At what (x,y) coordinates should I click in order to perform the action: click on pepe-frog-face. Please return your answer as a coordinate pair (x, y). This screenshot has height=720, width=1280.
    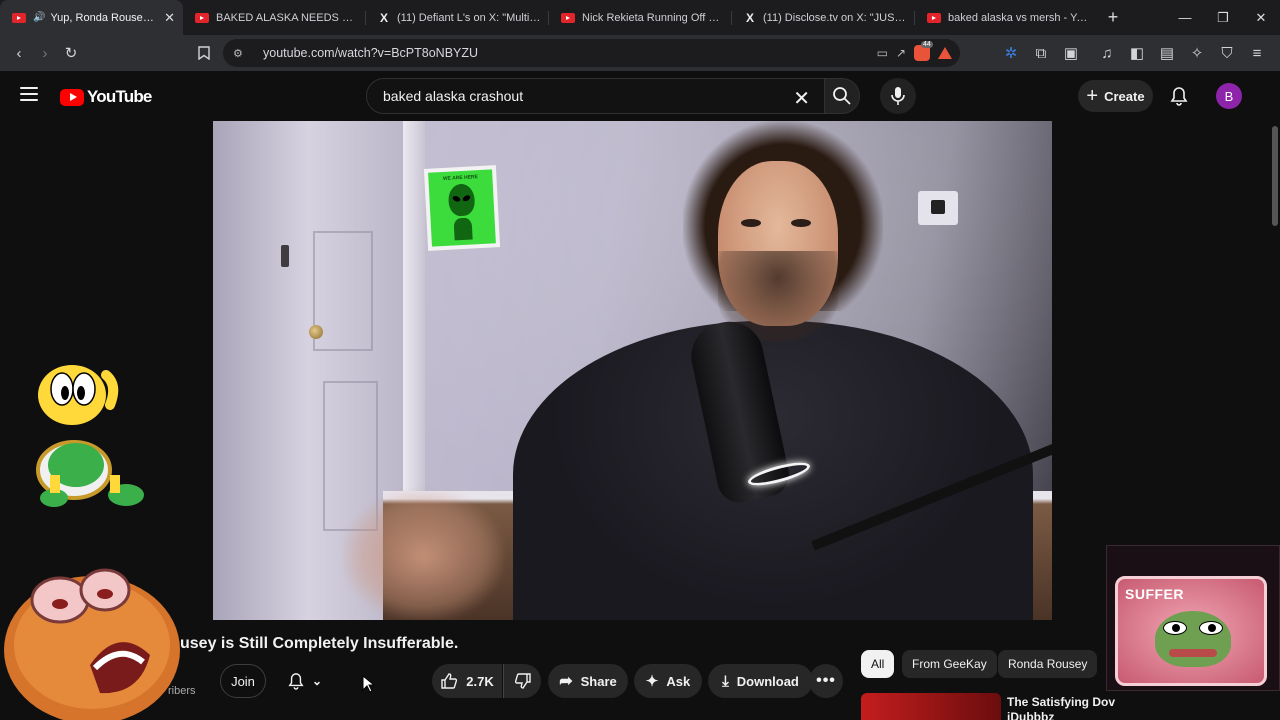
    Looking at the image, I should click on (1193, 639).